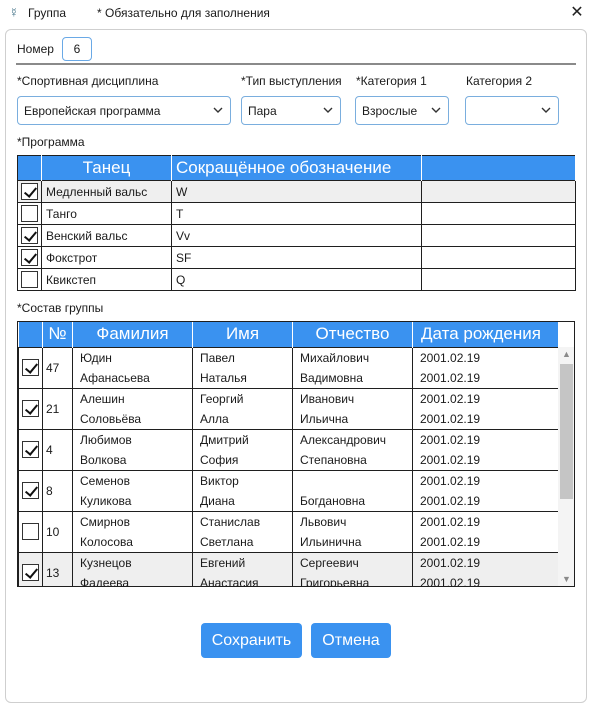  I want to click on surname-cell: Алешин Соловьёва, so click(132, 408).